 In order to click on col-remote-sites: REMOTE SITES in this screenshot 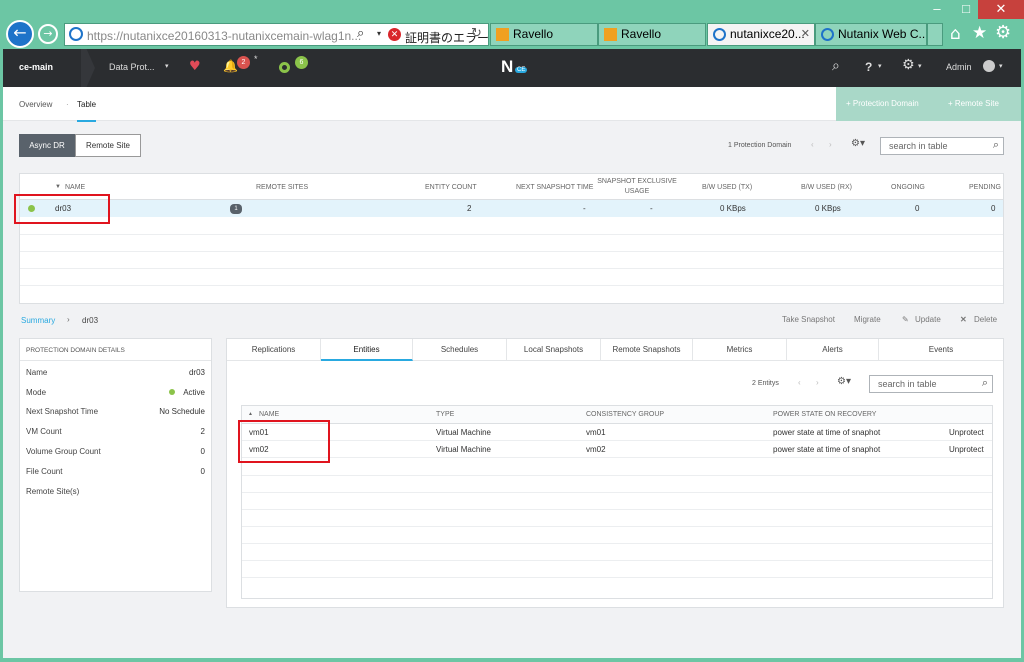, I will do `click(282, 187)`.